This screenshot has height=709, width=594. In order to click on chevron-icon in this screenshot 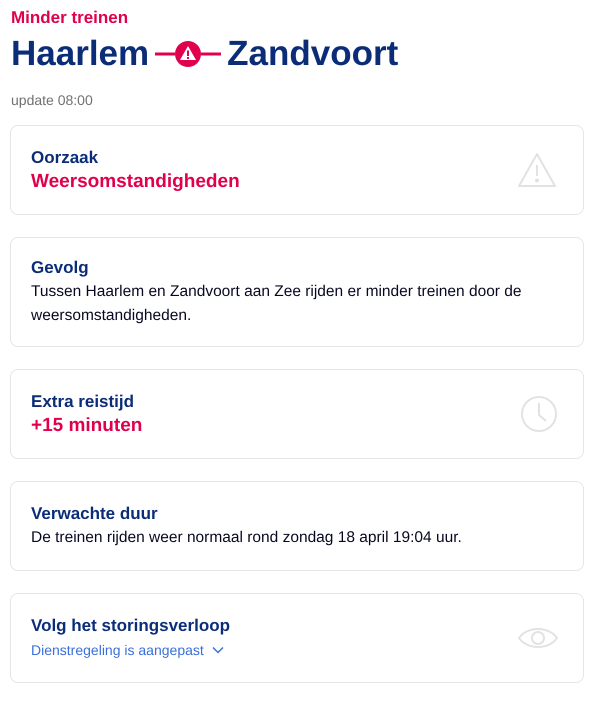, I will do `click(218, 650)`.